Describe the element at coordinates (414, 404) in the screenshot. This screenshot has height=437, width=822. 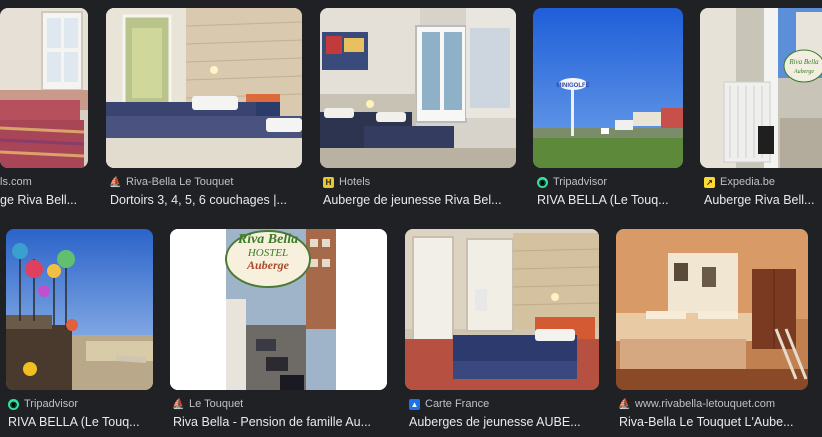
I see `carte-france-icon: ▲` at that location.